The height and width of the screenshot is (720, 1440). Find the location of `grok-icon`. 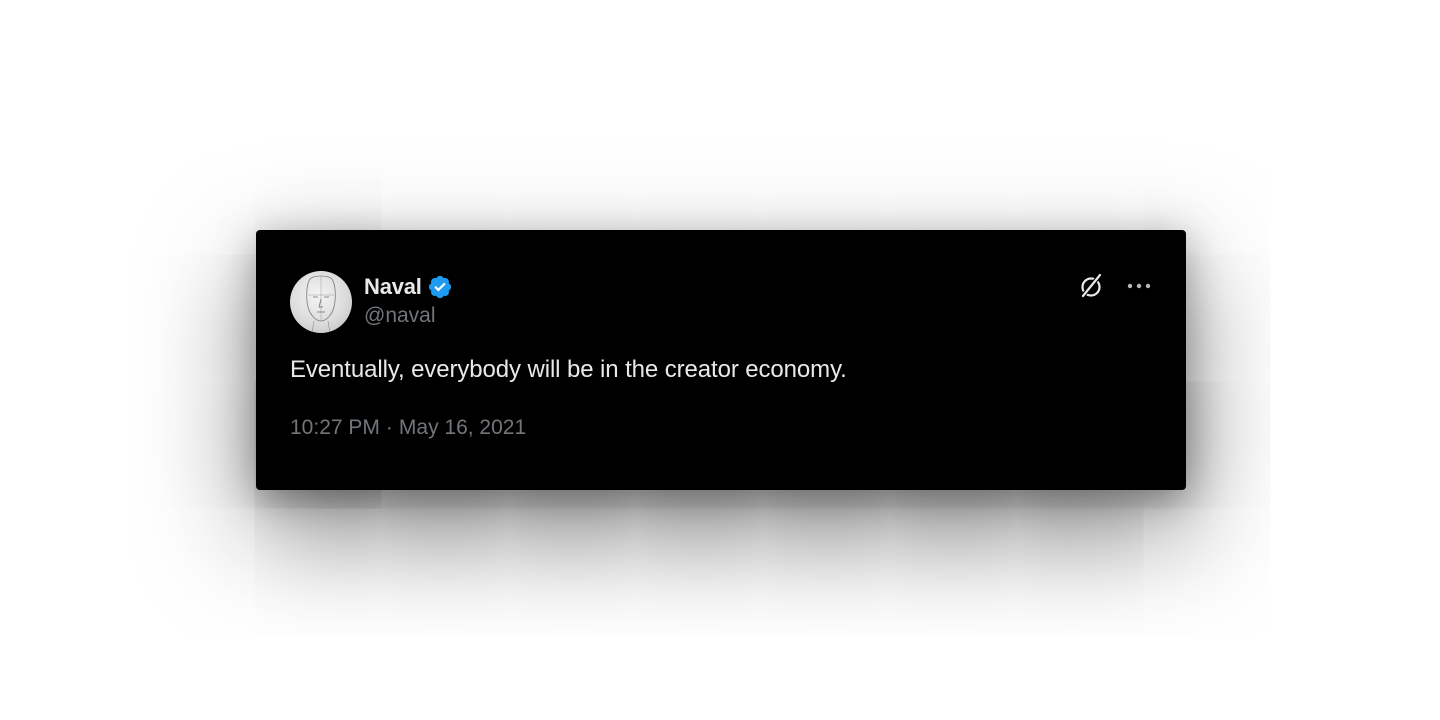

grok-icon is located at coordinates (1091, 286).